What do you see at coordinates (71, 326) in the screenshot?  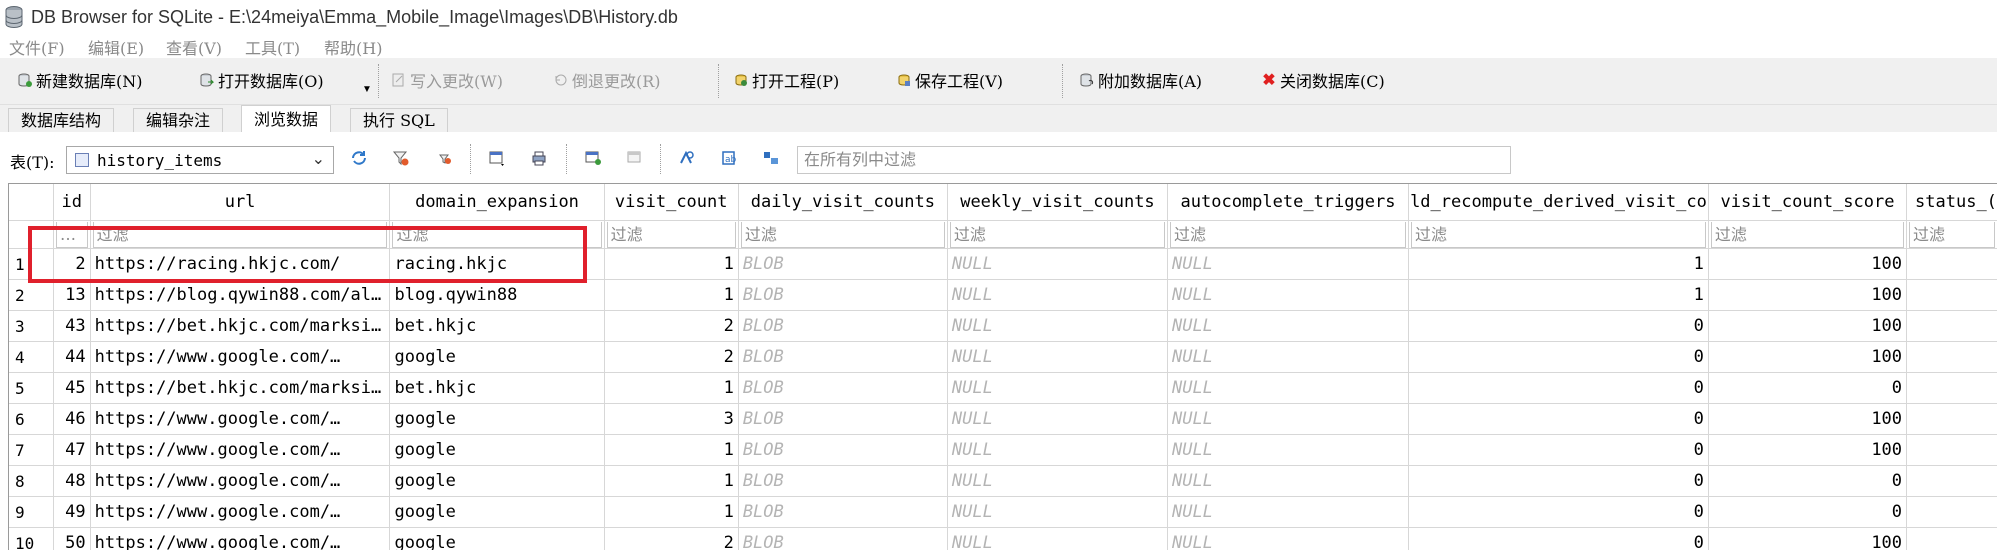 I see `cell-id: 43` at bounding box center [71, 326].